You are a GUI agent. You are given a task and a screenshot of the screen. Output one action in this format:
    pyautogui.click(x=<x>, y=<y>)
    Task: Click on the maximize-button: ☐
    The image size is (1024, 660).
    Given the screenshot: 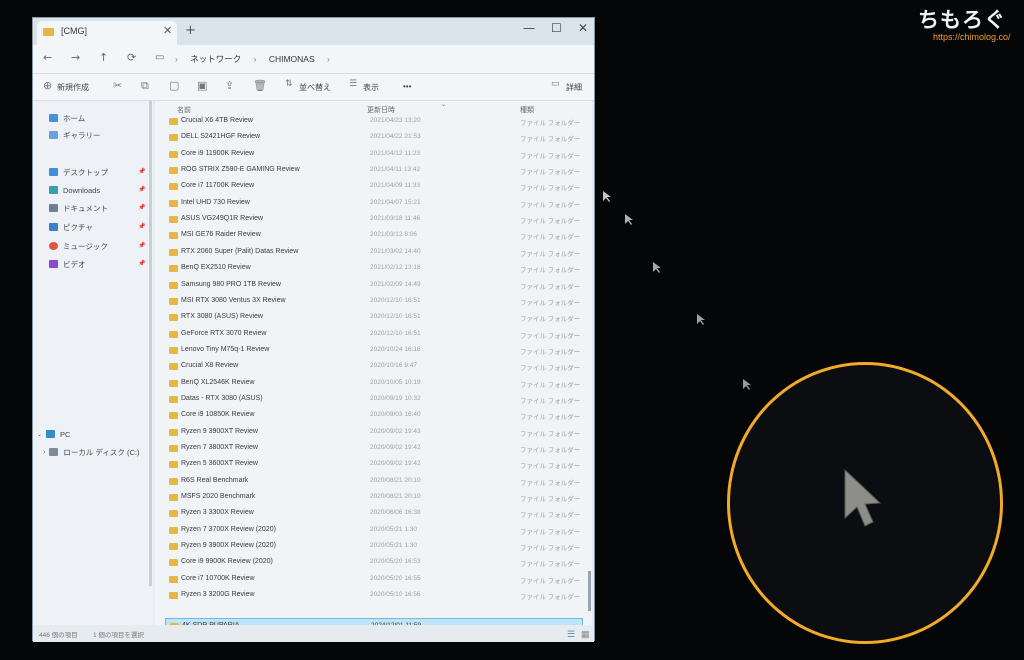 What is the action you would take?
    pyautogui.click(x=556, y=28)
    